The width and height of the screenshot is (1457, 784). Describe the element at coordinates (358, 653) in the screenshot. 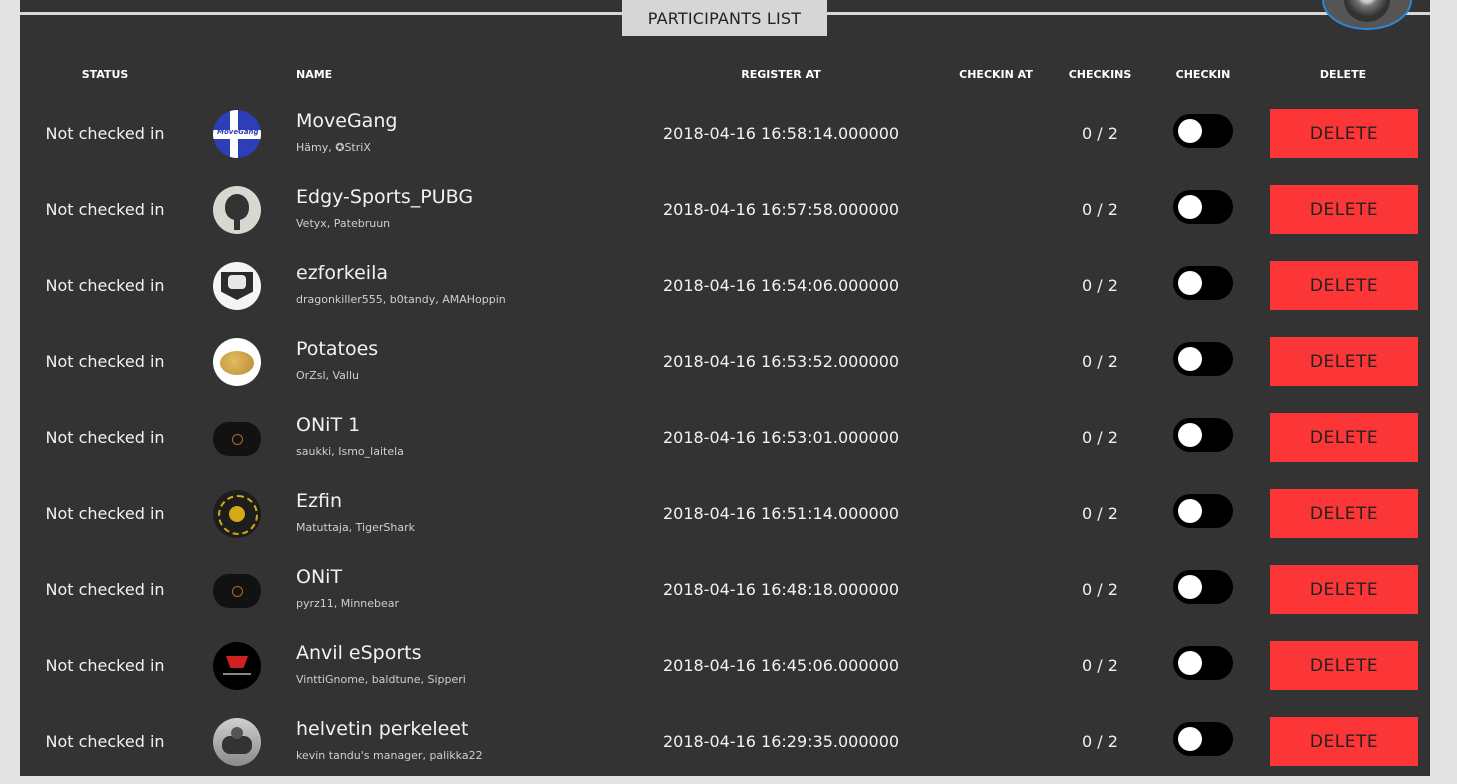

I see `team-name: Anvil eSports` at that location.